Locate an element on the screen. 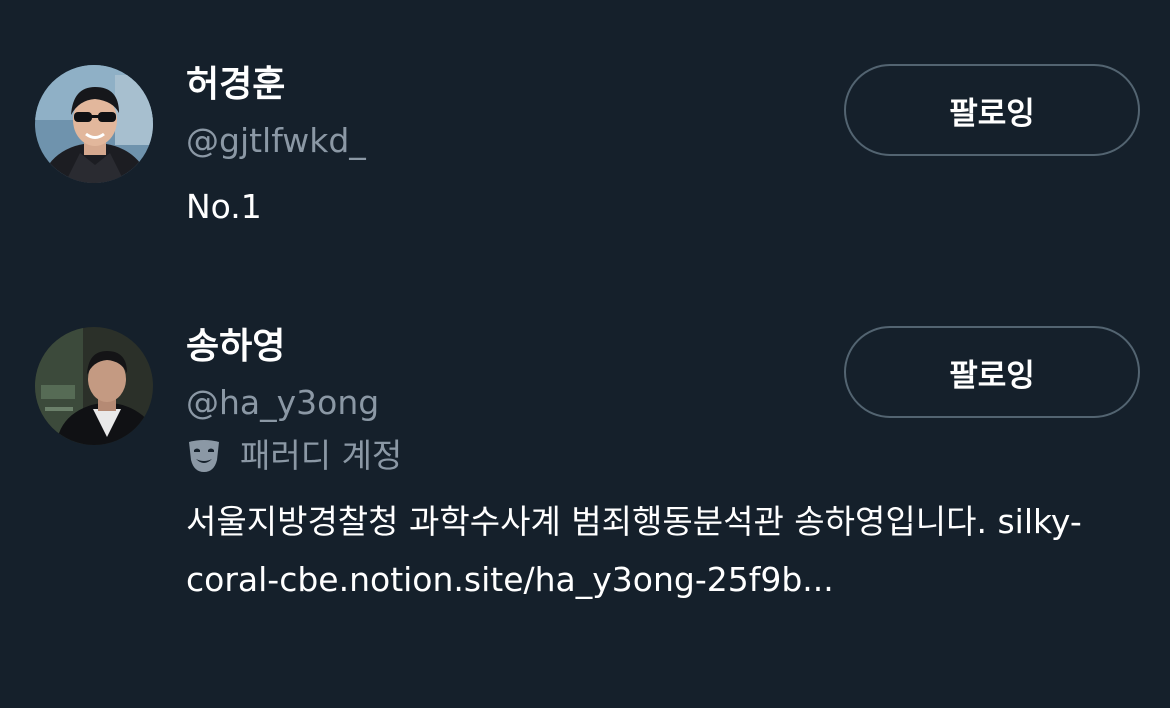  theater-mask-icon is located at coordinates (204, 456).